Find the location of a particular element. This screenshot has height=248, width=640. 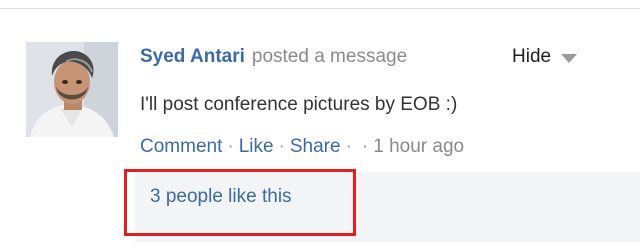

top-divider is located at coordinates (320, 8).